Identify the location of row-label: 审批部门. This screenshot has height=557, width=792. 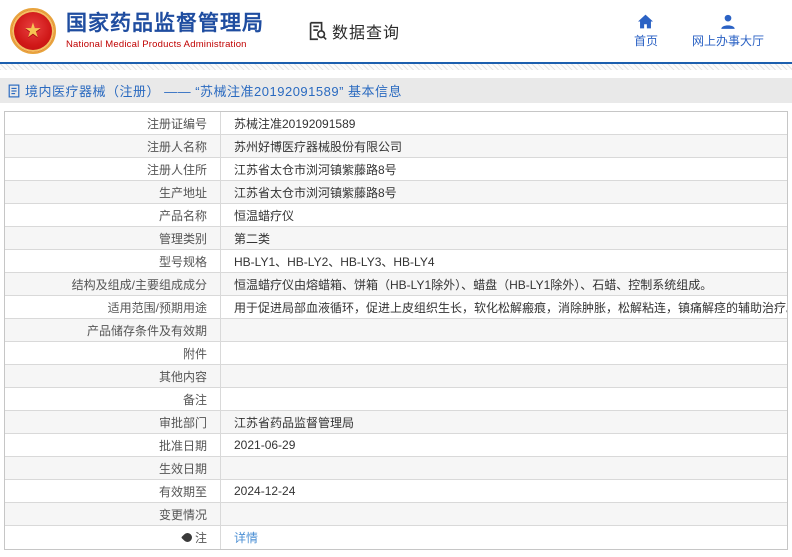
(113, 422).